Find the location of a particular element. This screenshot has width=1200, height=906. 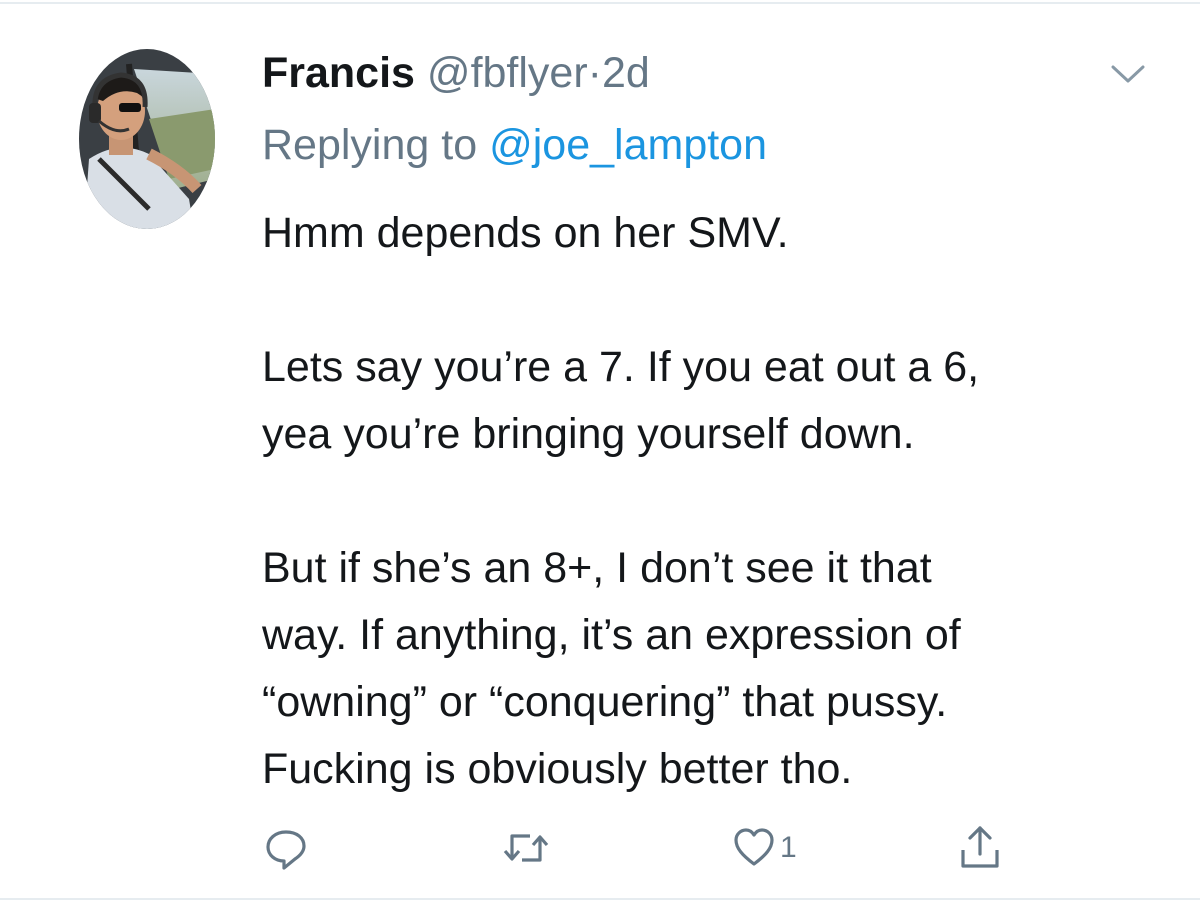

tweet-header: Francis @fbflyer·2d is located at coordinates (456, 73).